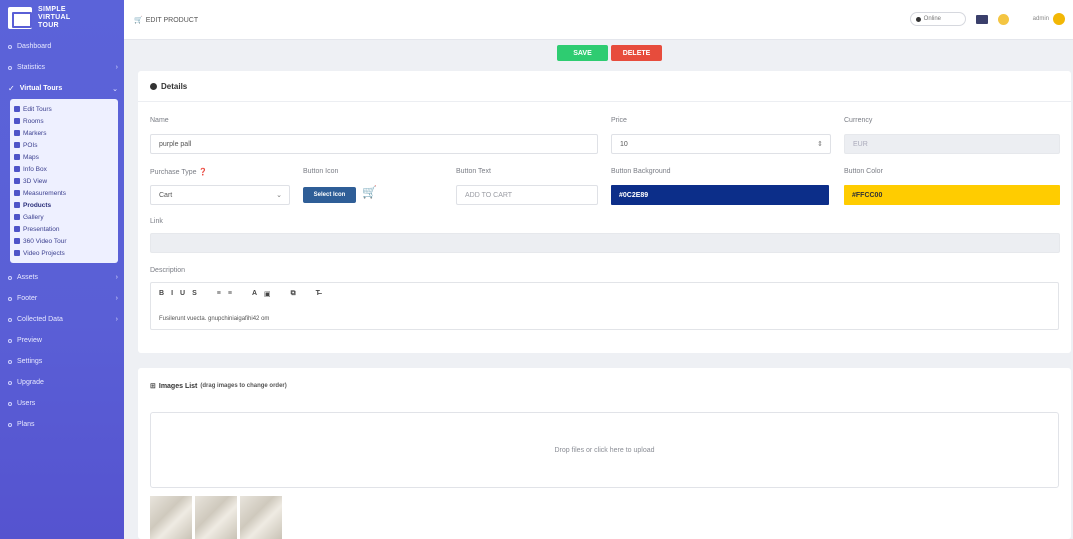 This screenshot has height=539, width=1073. Describe the element at coordinates (17, 109) in the screenshot. I see `edit-icon` at that location.